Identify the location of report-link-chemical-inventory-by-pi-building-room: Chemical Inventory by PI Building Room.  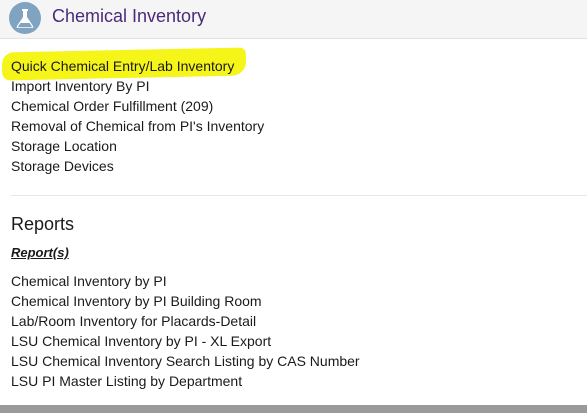
(185, 301).